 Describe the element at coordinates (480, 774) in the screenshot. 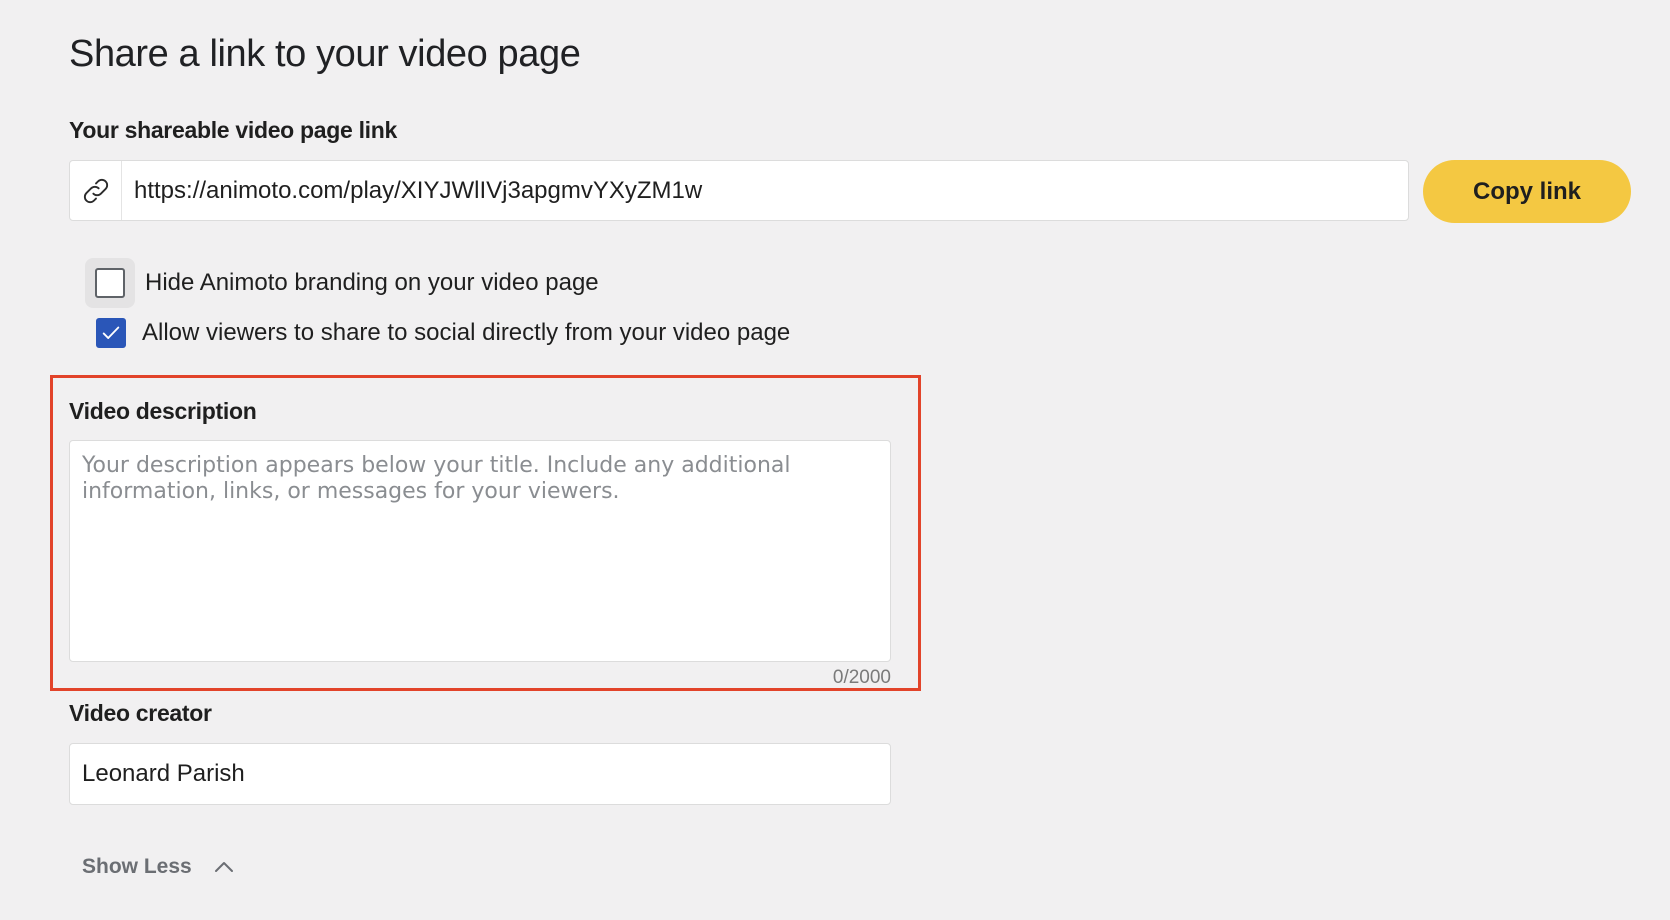

I see `creator-input` at that location.